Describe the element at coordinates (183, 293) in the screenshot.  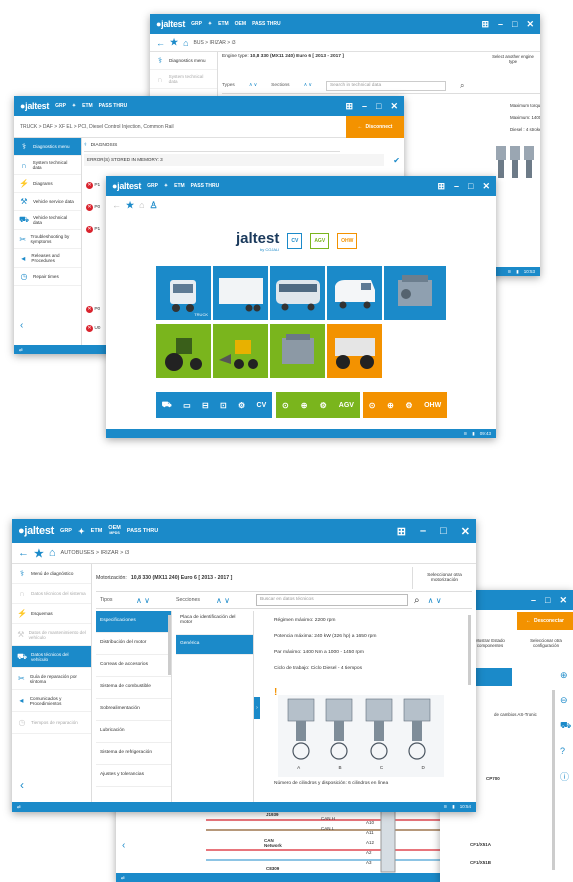
I see `tile-truck: TRUCK` at that location.